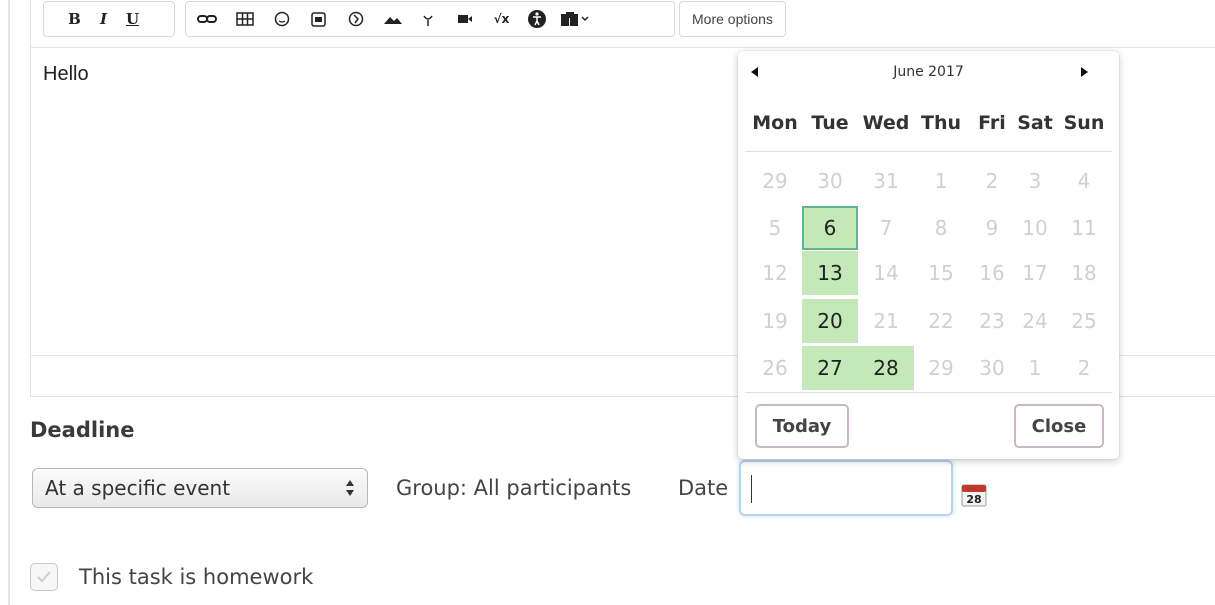  Describe the element at coordinates (830, 368) in the screenshot. I see `calendar-day-available: 27` at that location.